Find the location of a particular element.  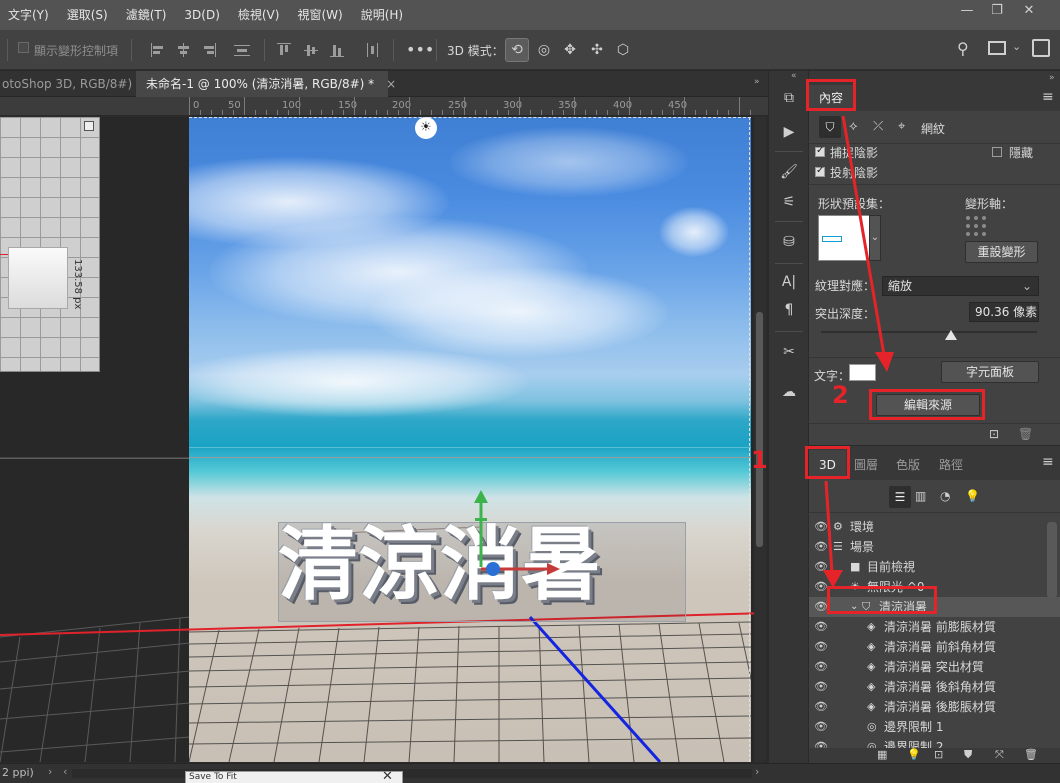

3d-scale-icon: ⬡ is located at coordinates (623, 50).